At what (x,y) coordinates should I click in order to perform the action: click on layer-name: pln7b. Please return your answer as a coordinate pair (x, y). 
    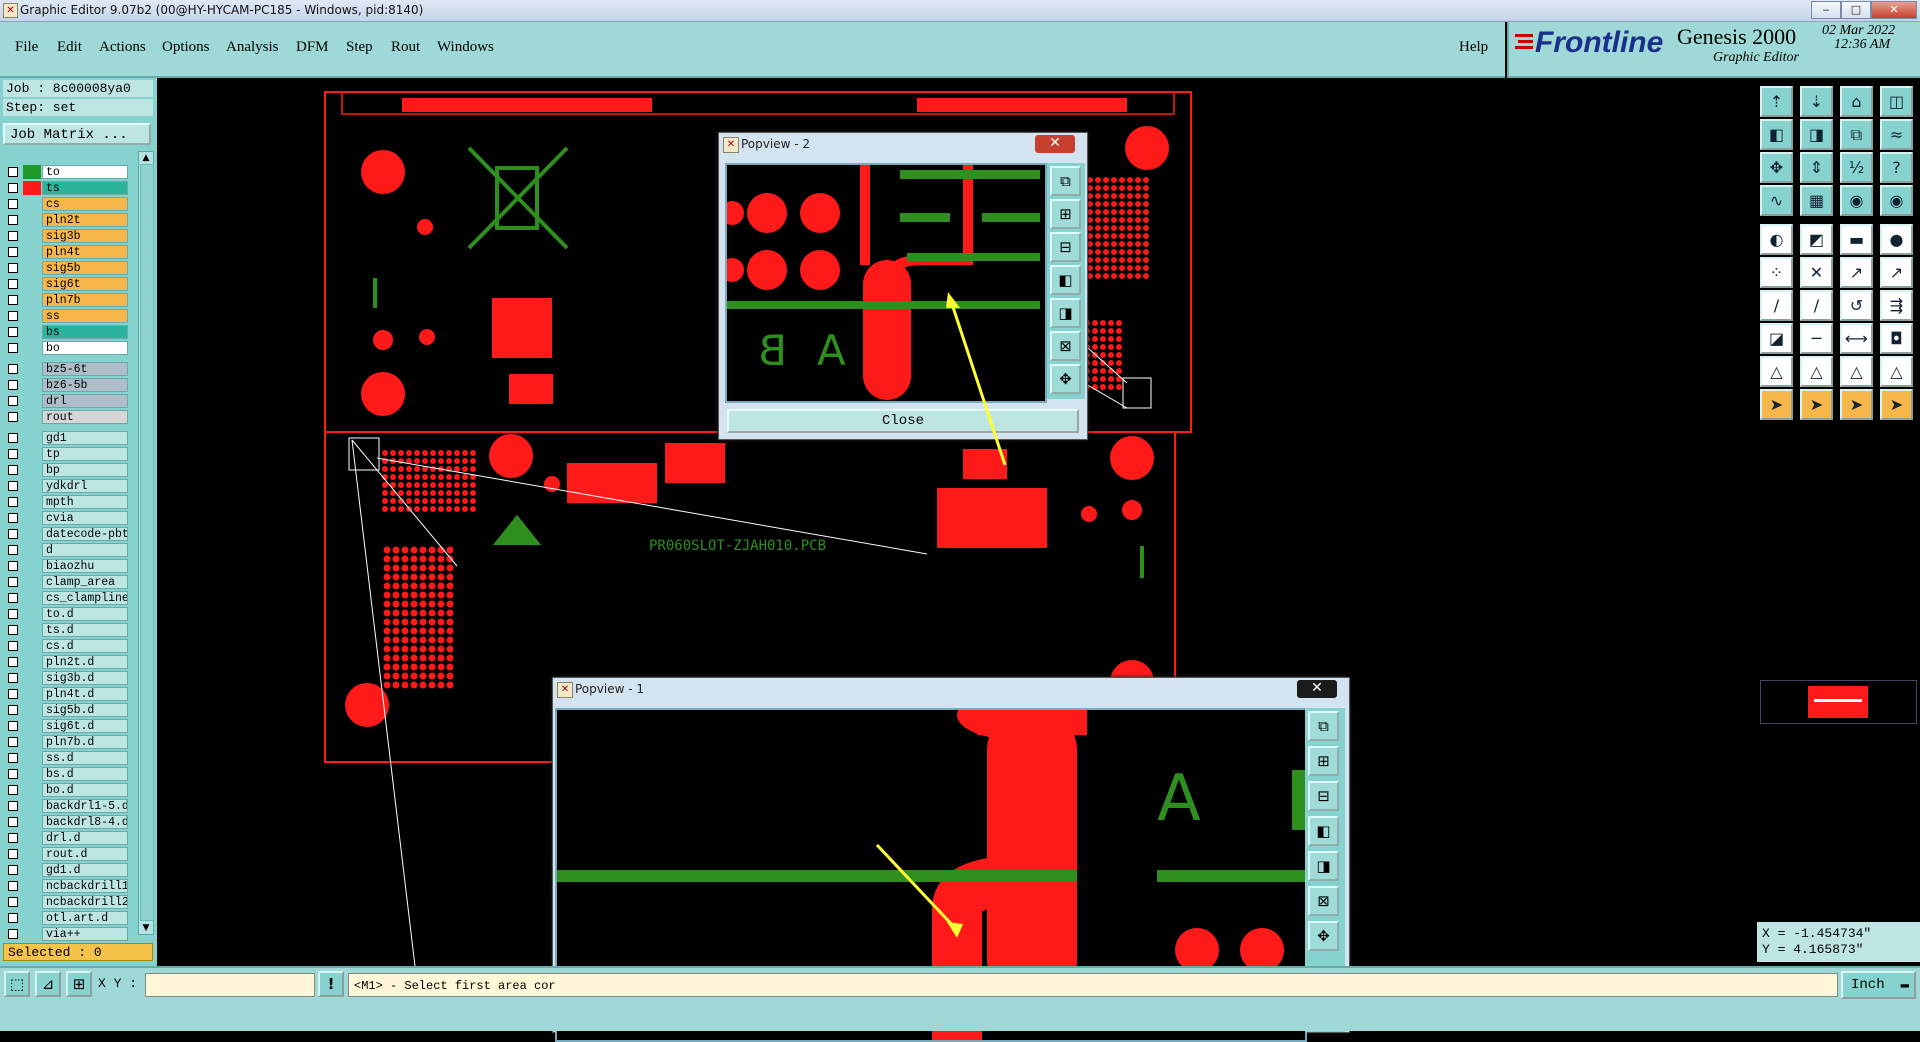
    Looking at the image, I should click on (85, 300).